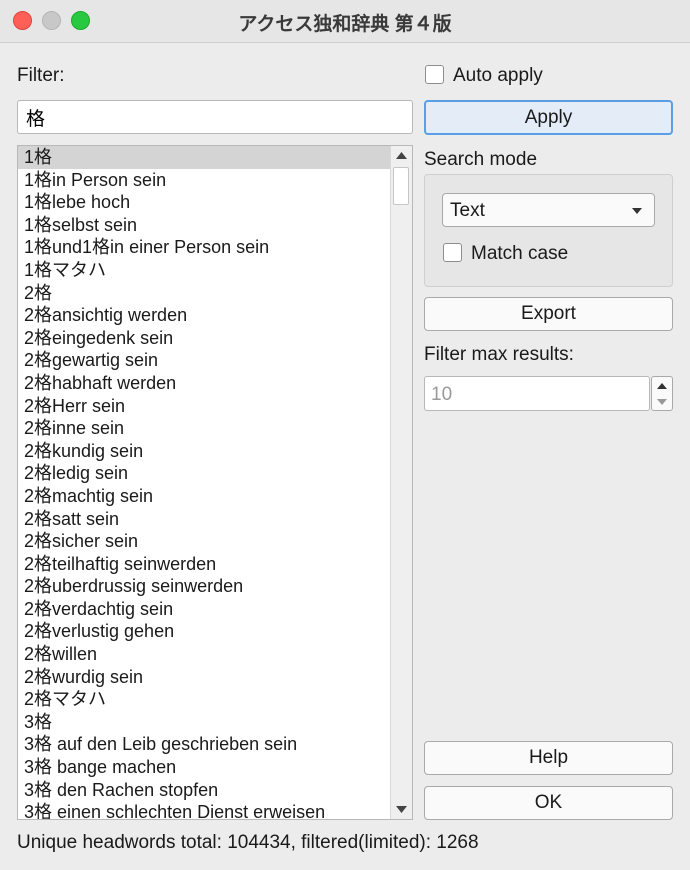  Describe the element at coordinates (204, 810) in the screenshot. I see `list-item: 3格 einen schlechten Dienst erweisen` at that location.